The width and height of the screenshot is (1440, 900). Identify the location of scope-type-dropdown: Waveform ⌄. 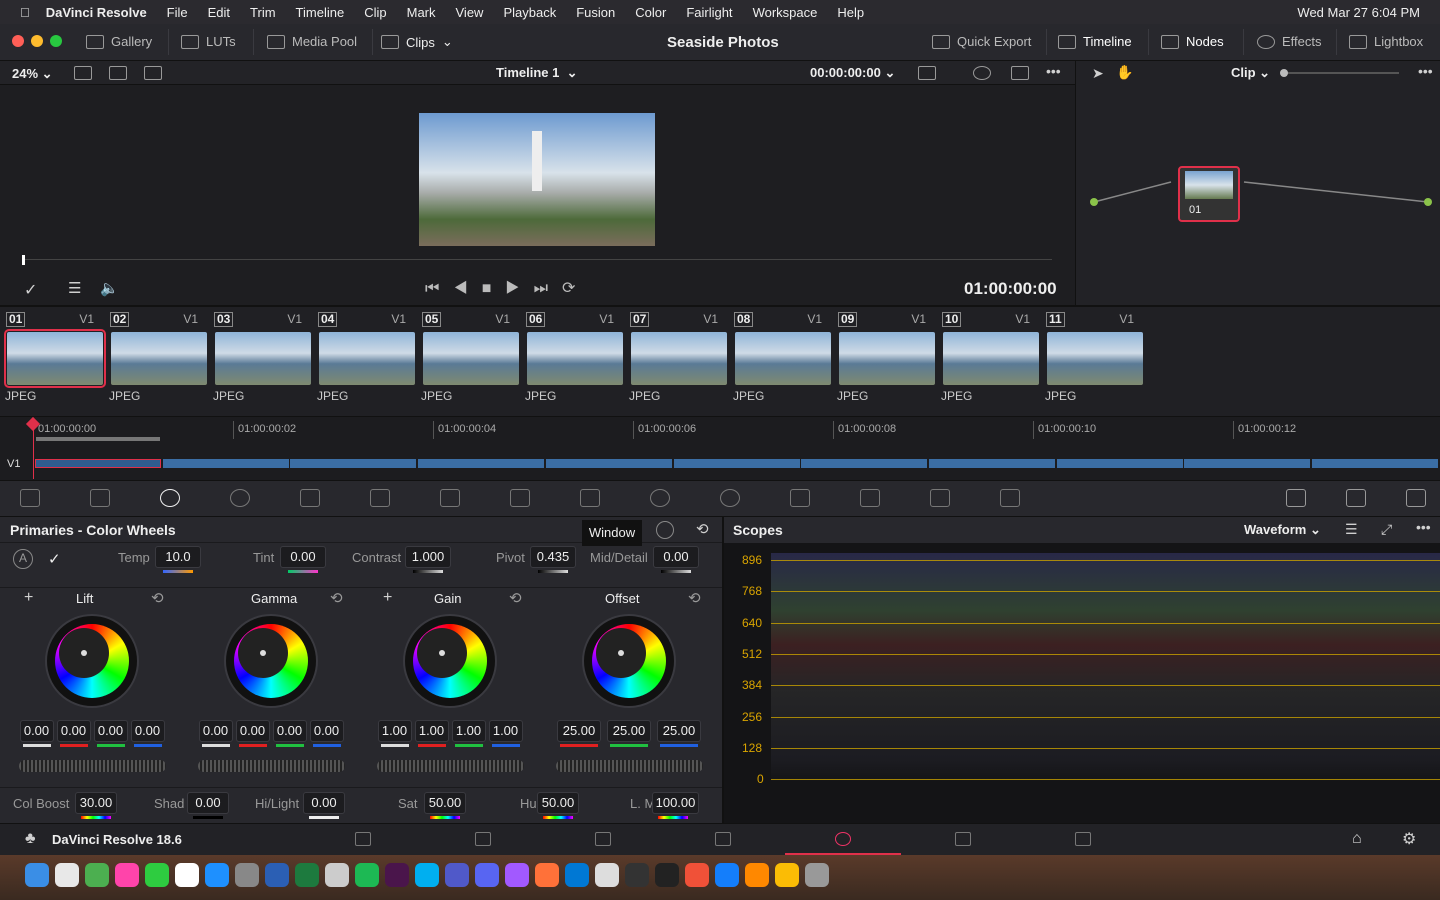
(1282, 530).